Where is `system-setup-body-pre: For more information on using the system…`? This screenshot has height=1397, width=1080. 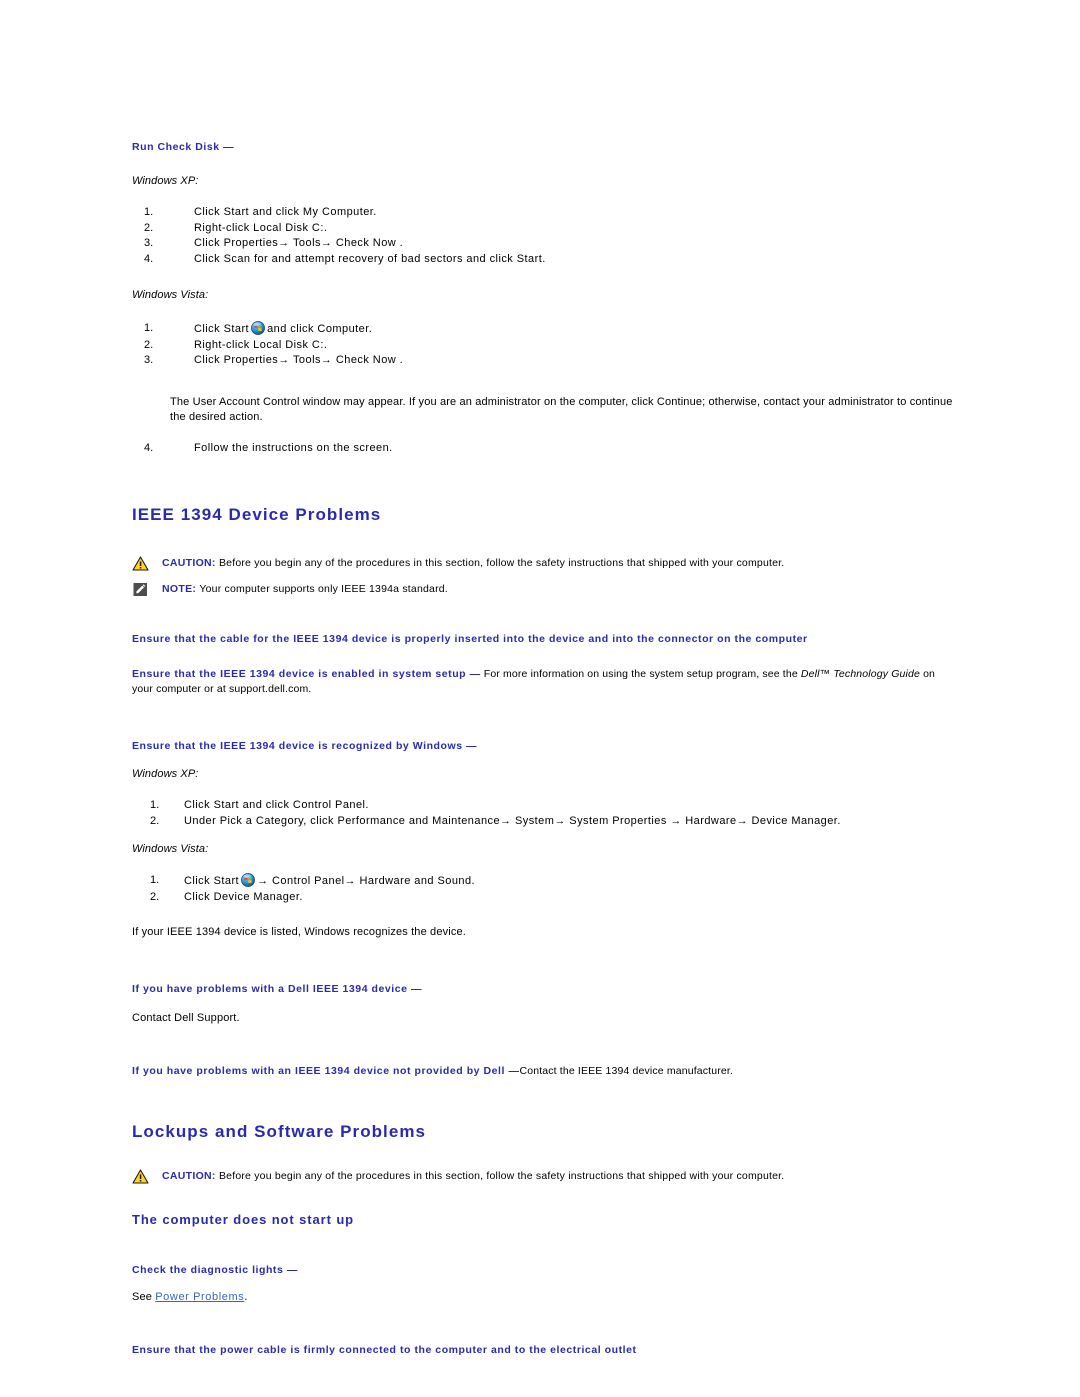 system-setup-body-pre: For more information on using the system… is located at coordinates (640, 674).